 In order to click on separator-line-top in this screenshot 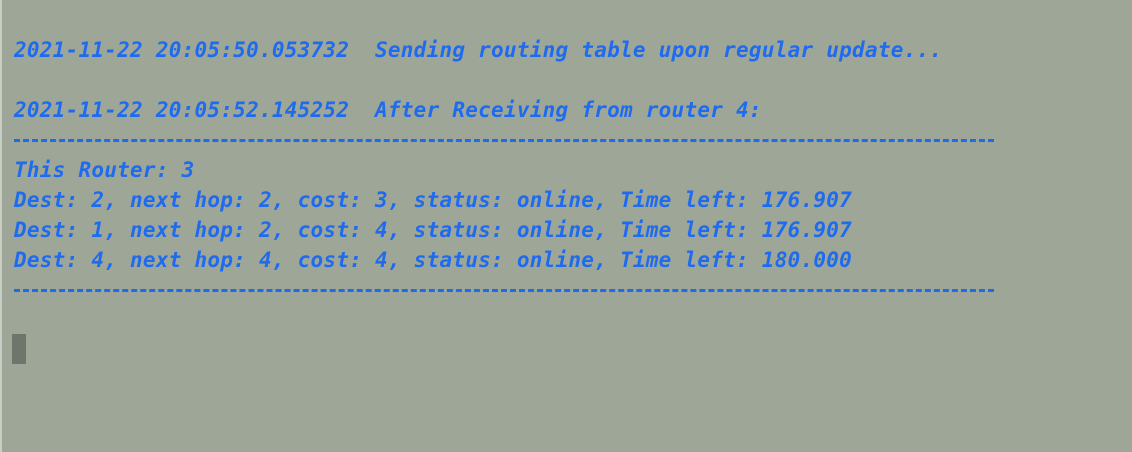, I will do `click(504, 140)`.